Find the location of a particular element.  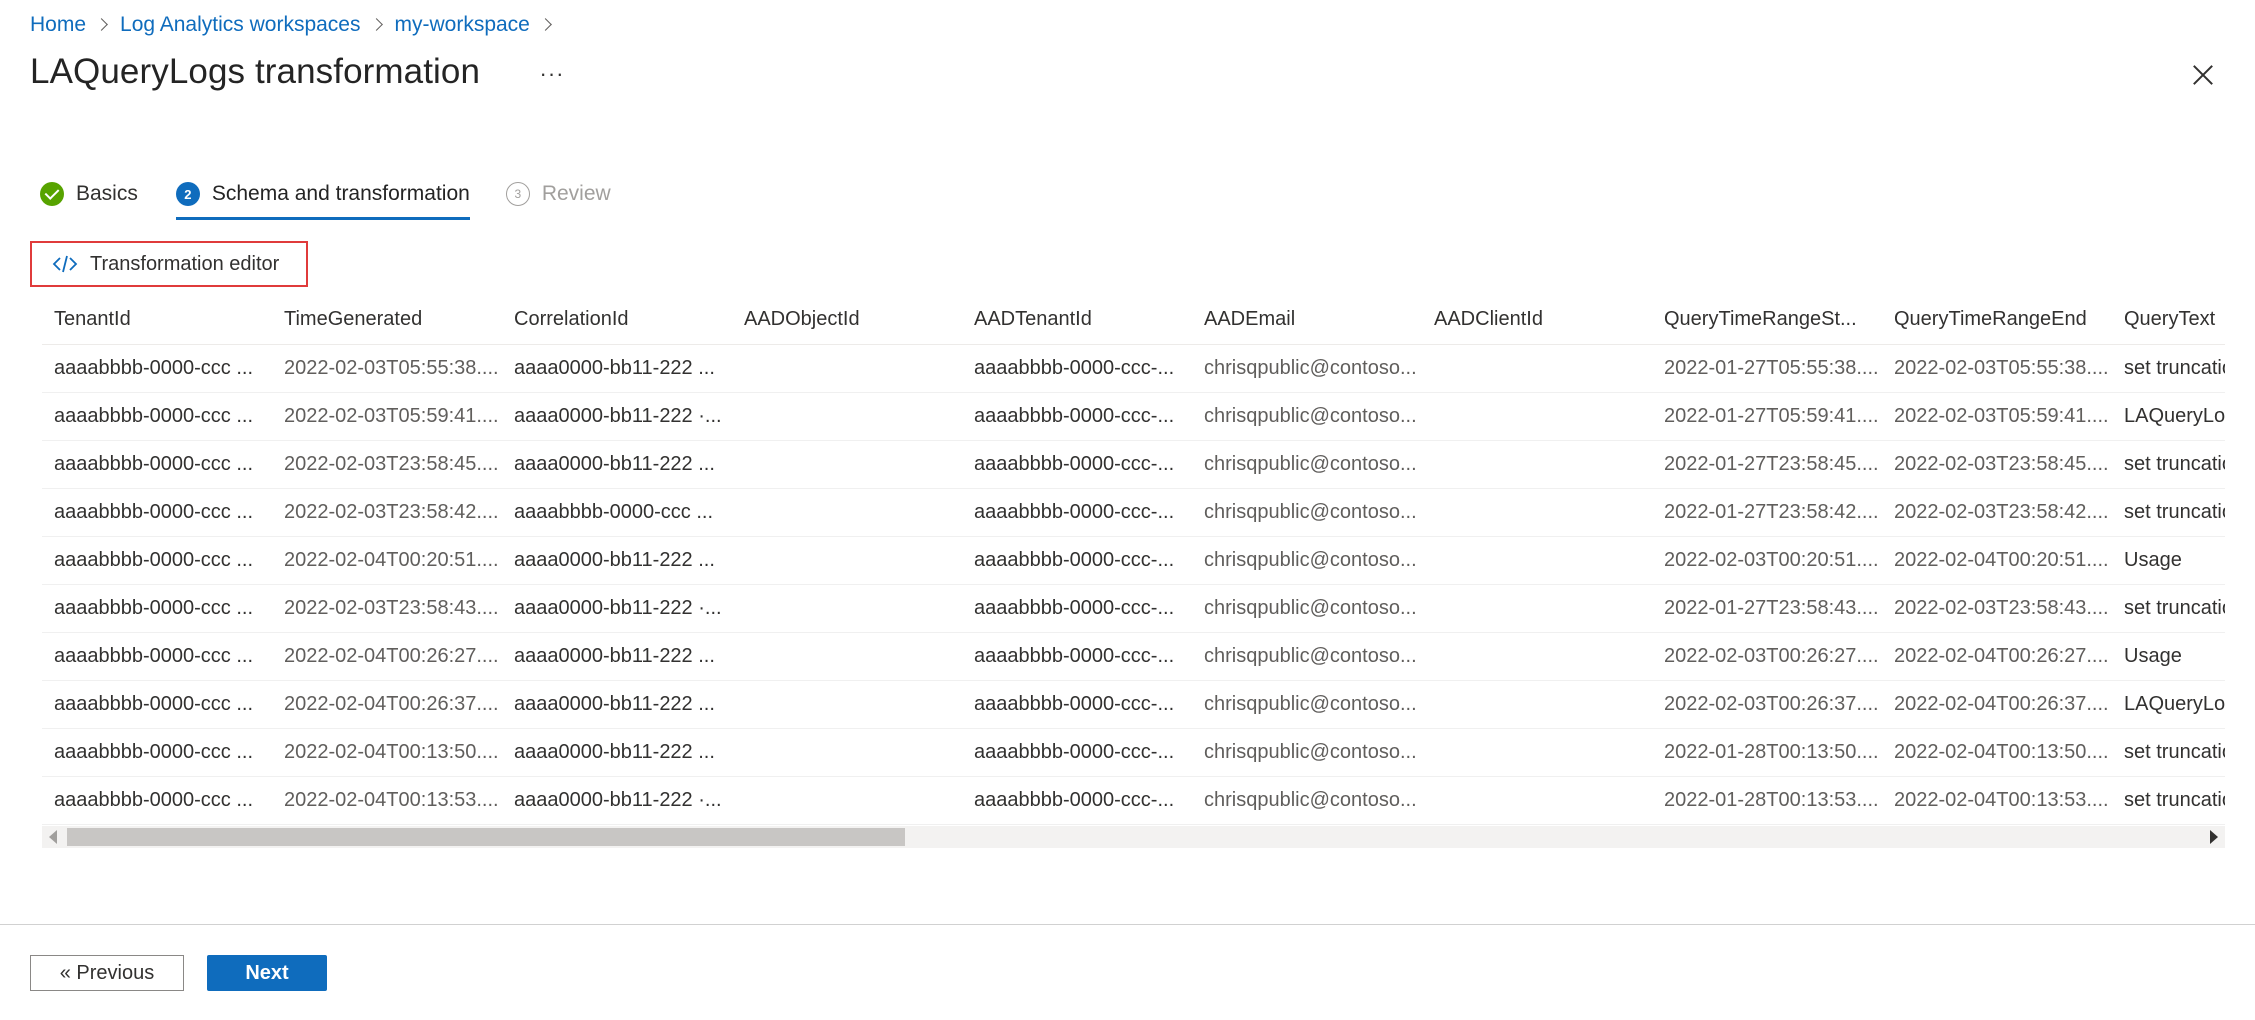

code-icon is located at coordinates (65, 264).